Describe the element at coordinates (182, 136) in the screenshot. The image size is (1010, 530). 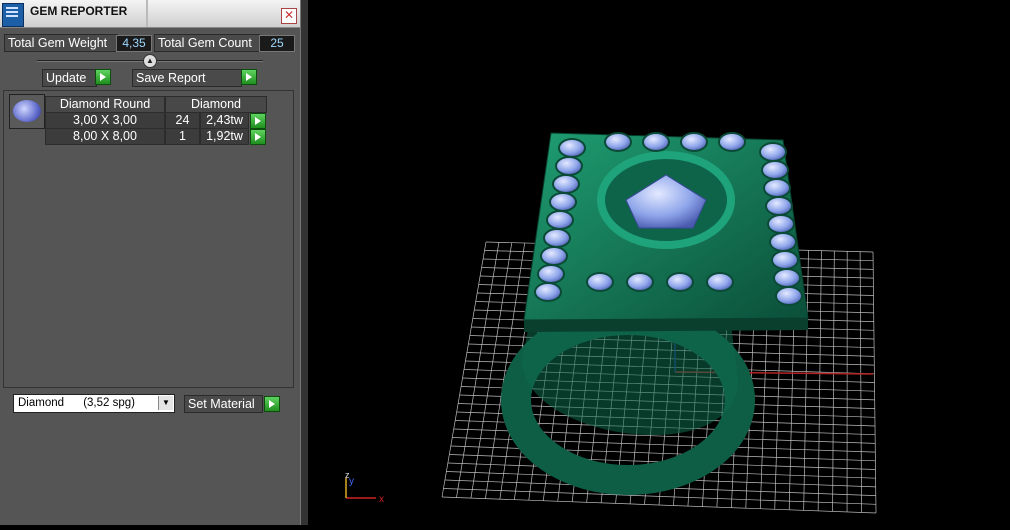
I see `table-cell-count: 1` at that location.